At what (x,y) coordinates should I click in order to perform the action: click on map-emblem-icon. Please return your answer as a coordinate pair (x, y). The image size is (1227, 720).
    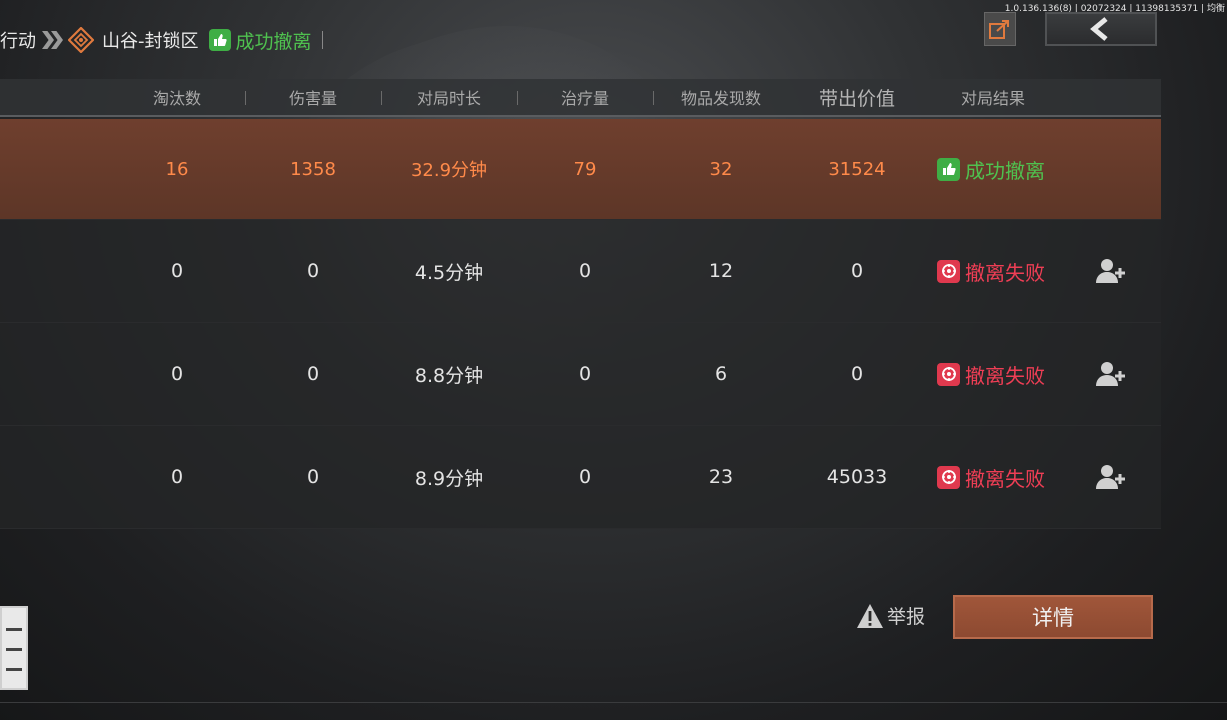
    Looking at the image, I should click on (81, 40).